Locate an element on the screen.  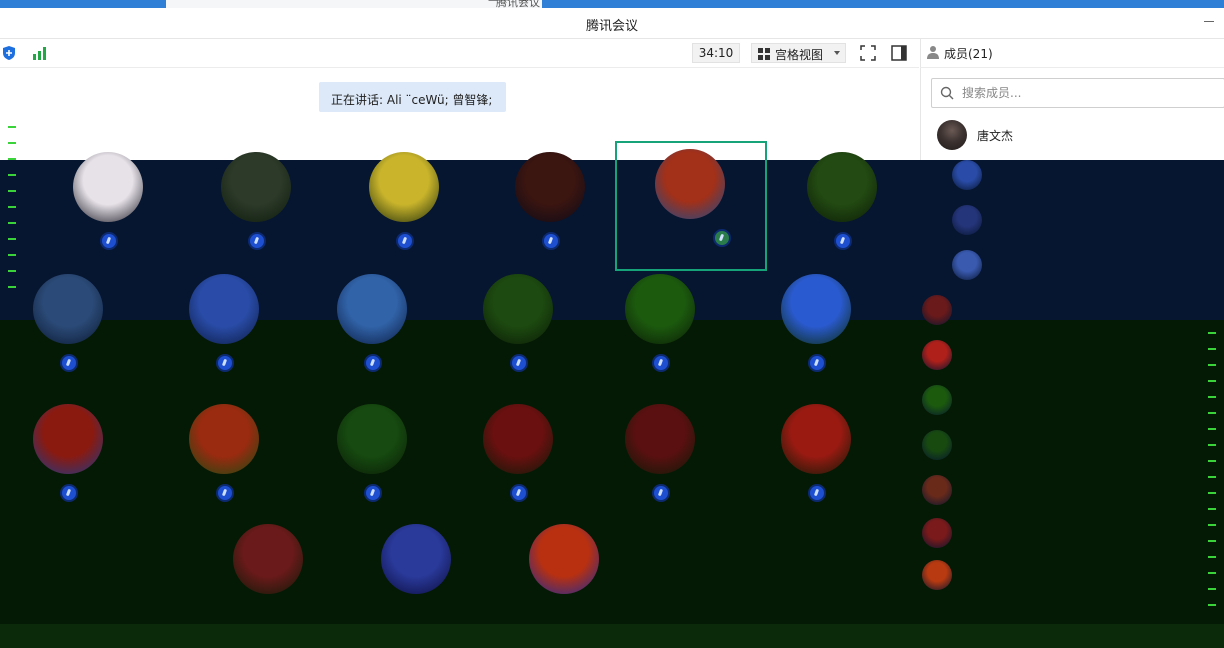
chevron-down-icon is located at coordinates (837, 53).